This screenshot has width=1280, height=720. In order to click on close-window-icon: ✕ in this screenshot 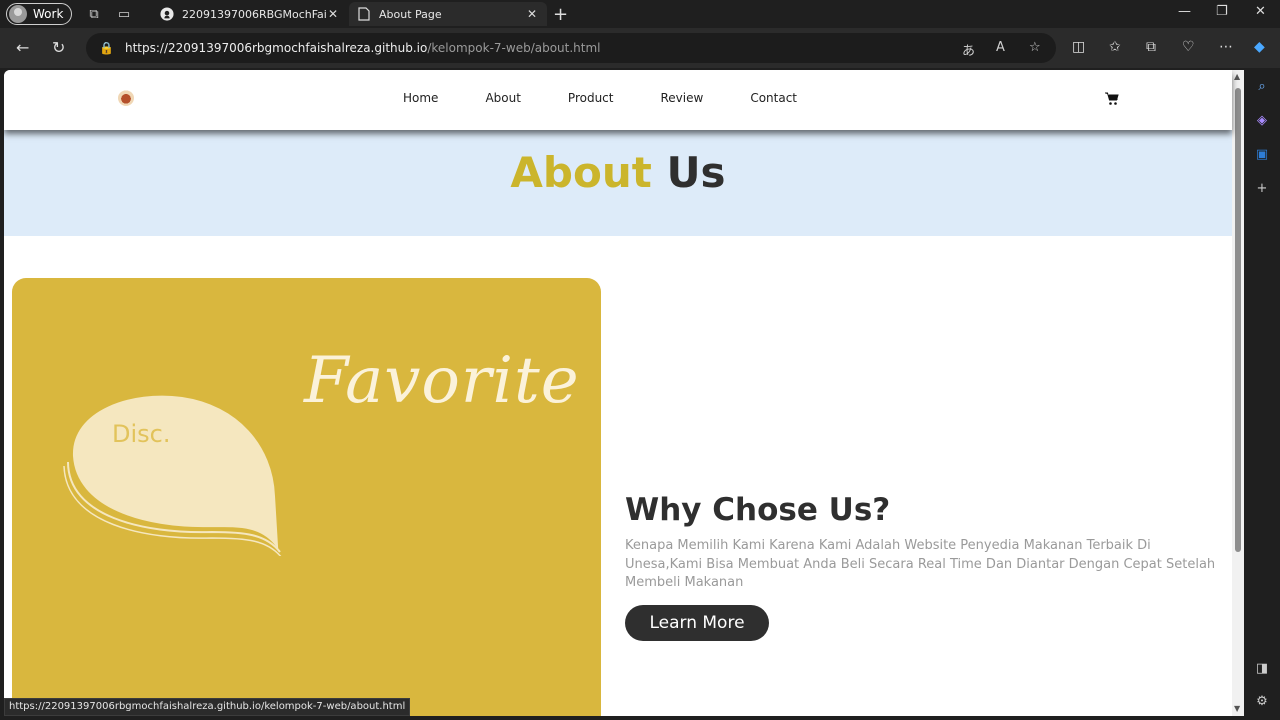, I will do `click(1260, 11)`.